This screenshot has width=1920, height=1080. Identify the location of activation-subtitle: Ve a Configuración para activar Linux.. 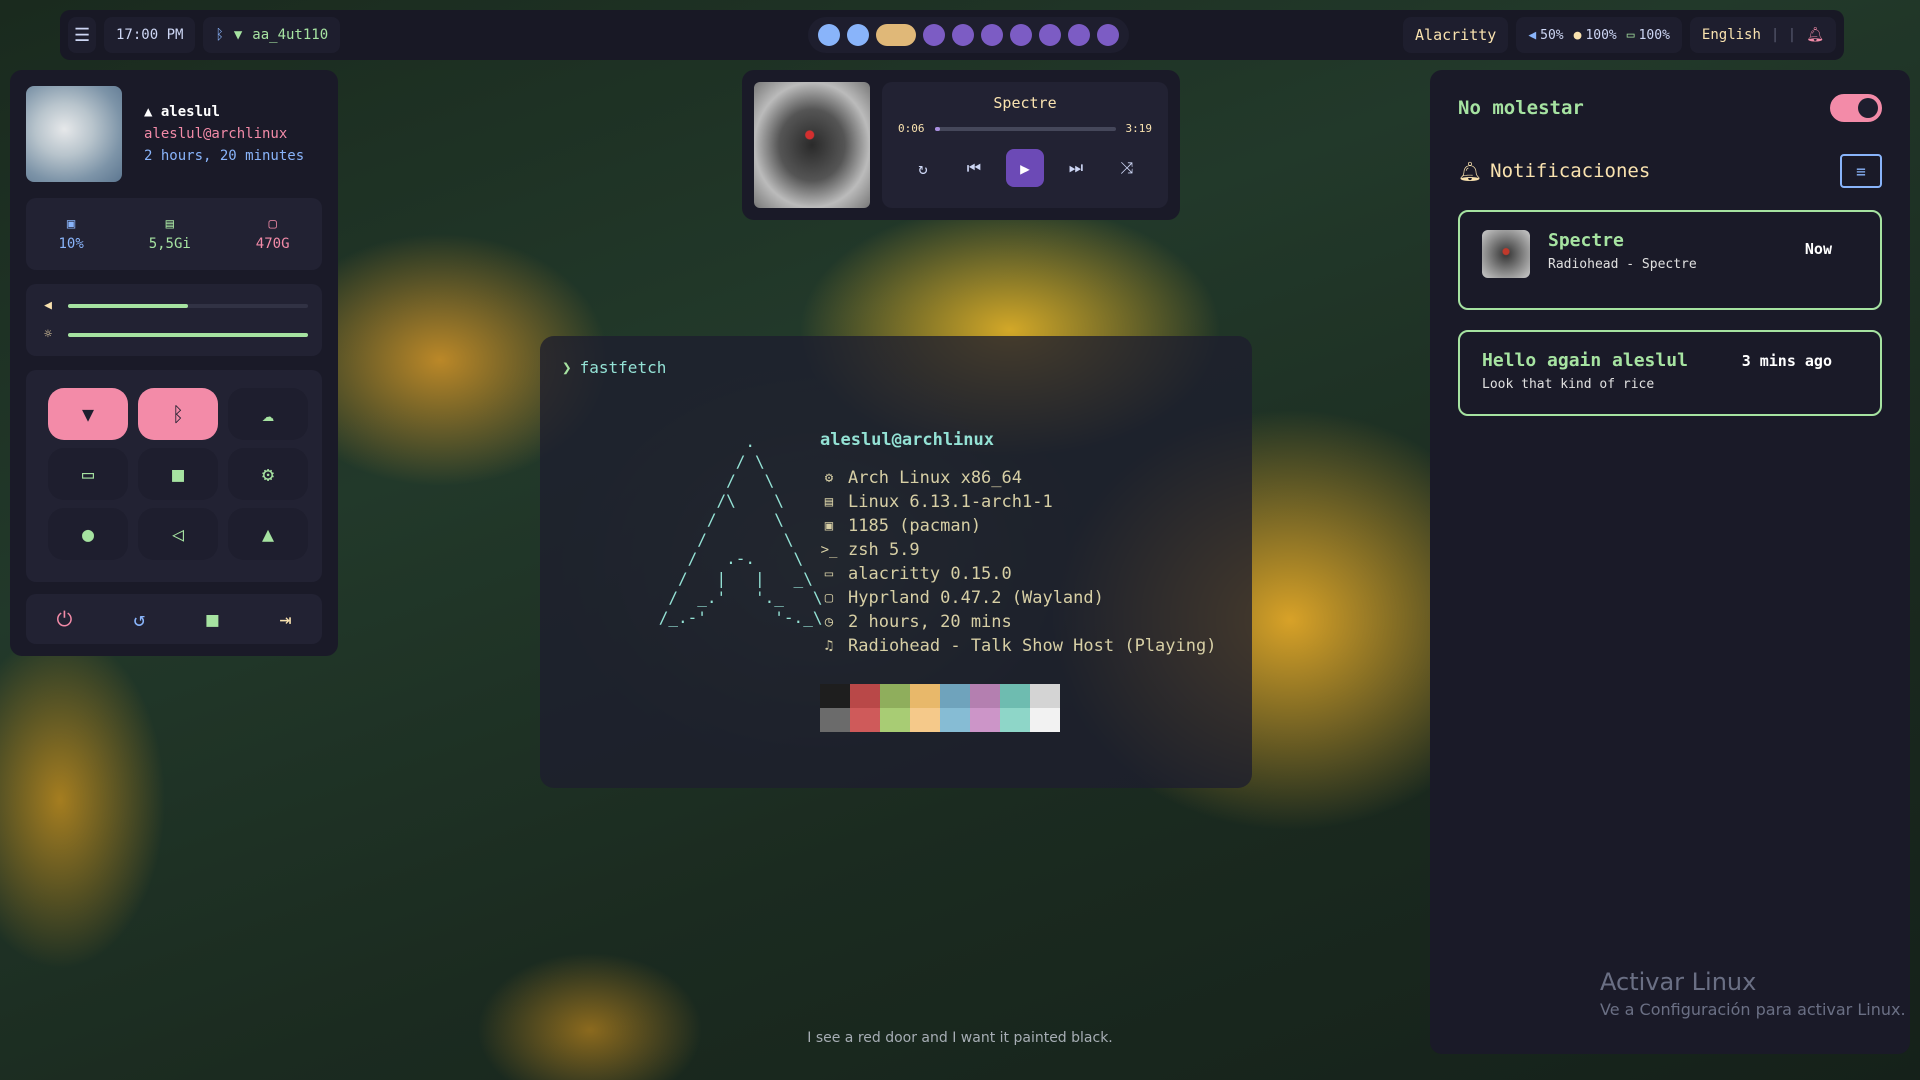
(1753, 1009).